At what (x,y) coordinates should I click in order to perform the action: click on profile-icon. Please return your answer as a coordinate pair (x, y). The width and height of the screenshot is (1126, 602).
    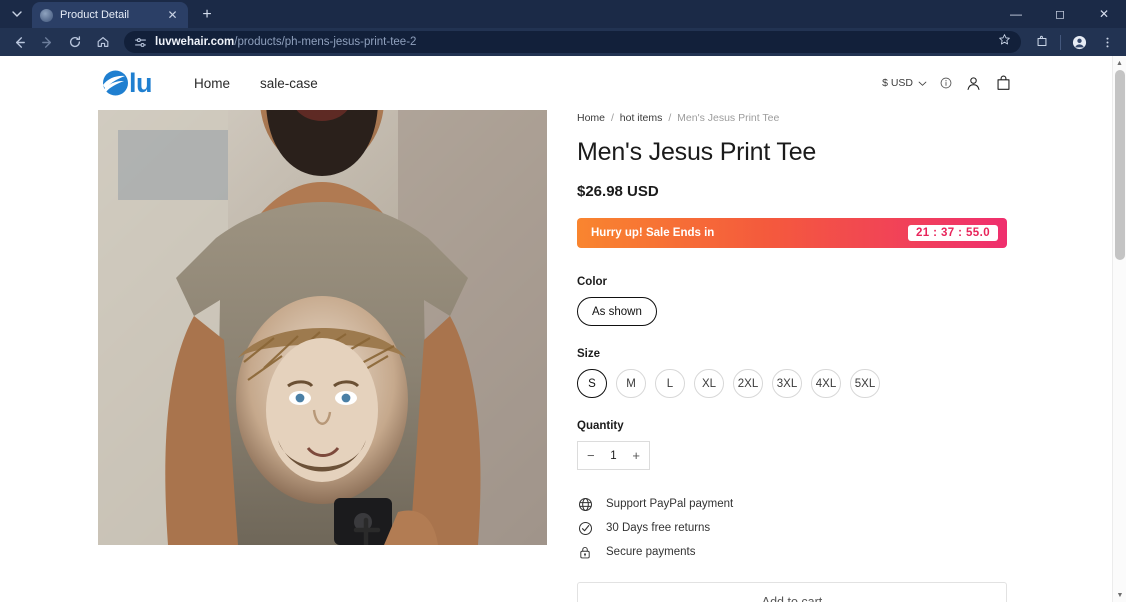
    Looking at the image, I should click on (1079, 42).